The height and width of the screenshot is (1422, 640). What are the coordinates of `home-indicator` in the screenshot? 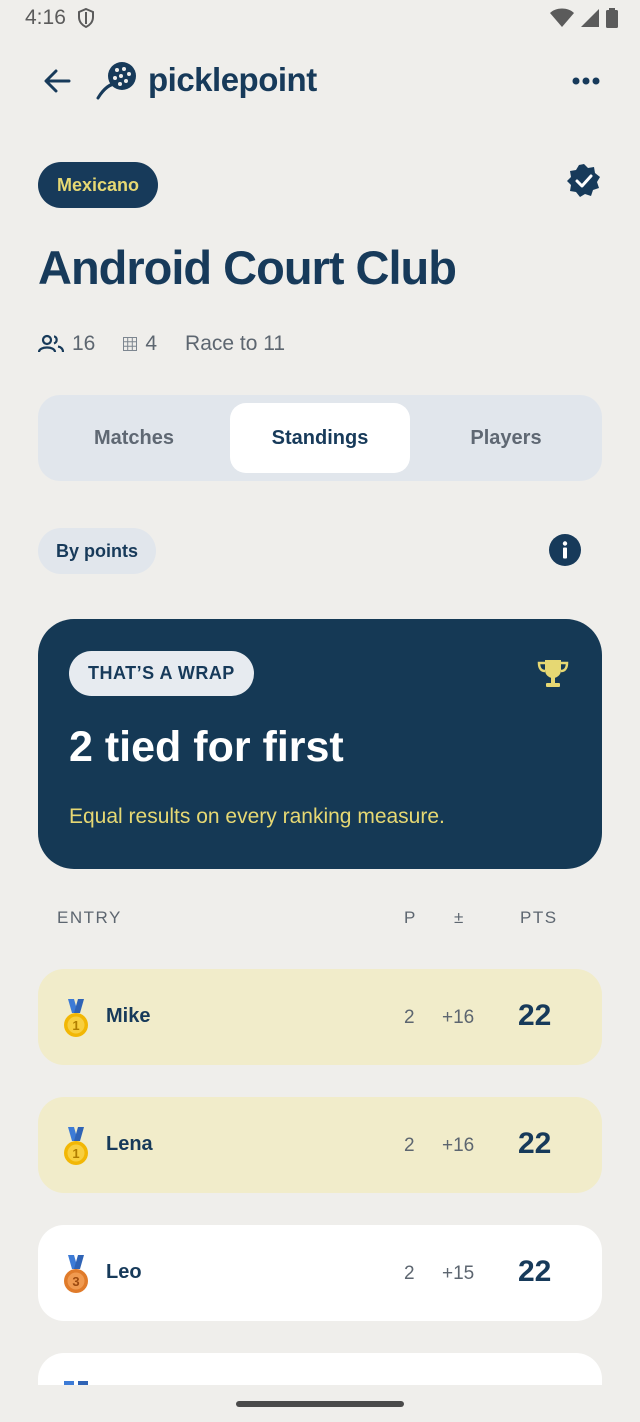 It's located at (320, 1404).